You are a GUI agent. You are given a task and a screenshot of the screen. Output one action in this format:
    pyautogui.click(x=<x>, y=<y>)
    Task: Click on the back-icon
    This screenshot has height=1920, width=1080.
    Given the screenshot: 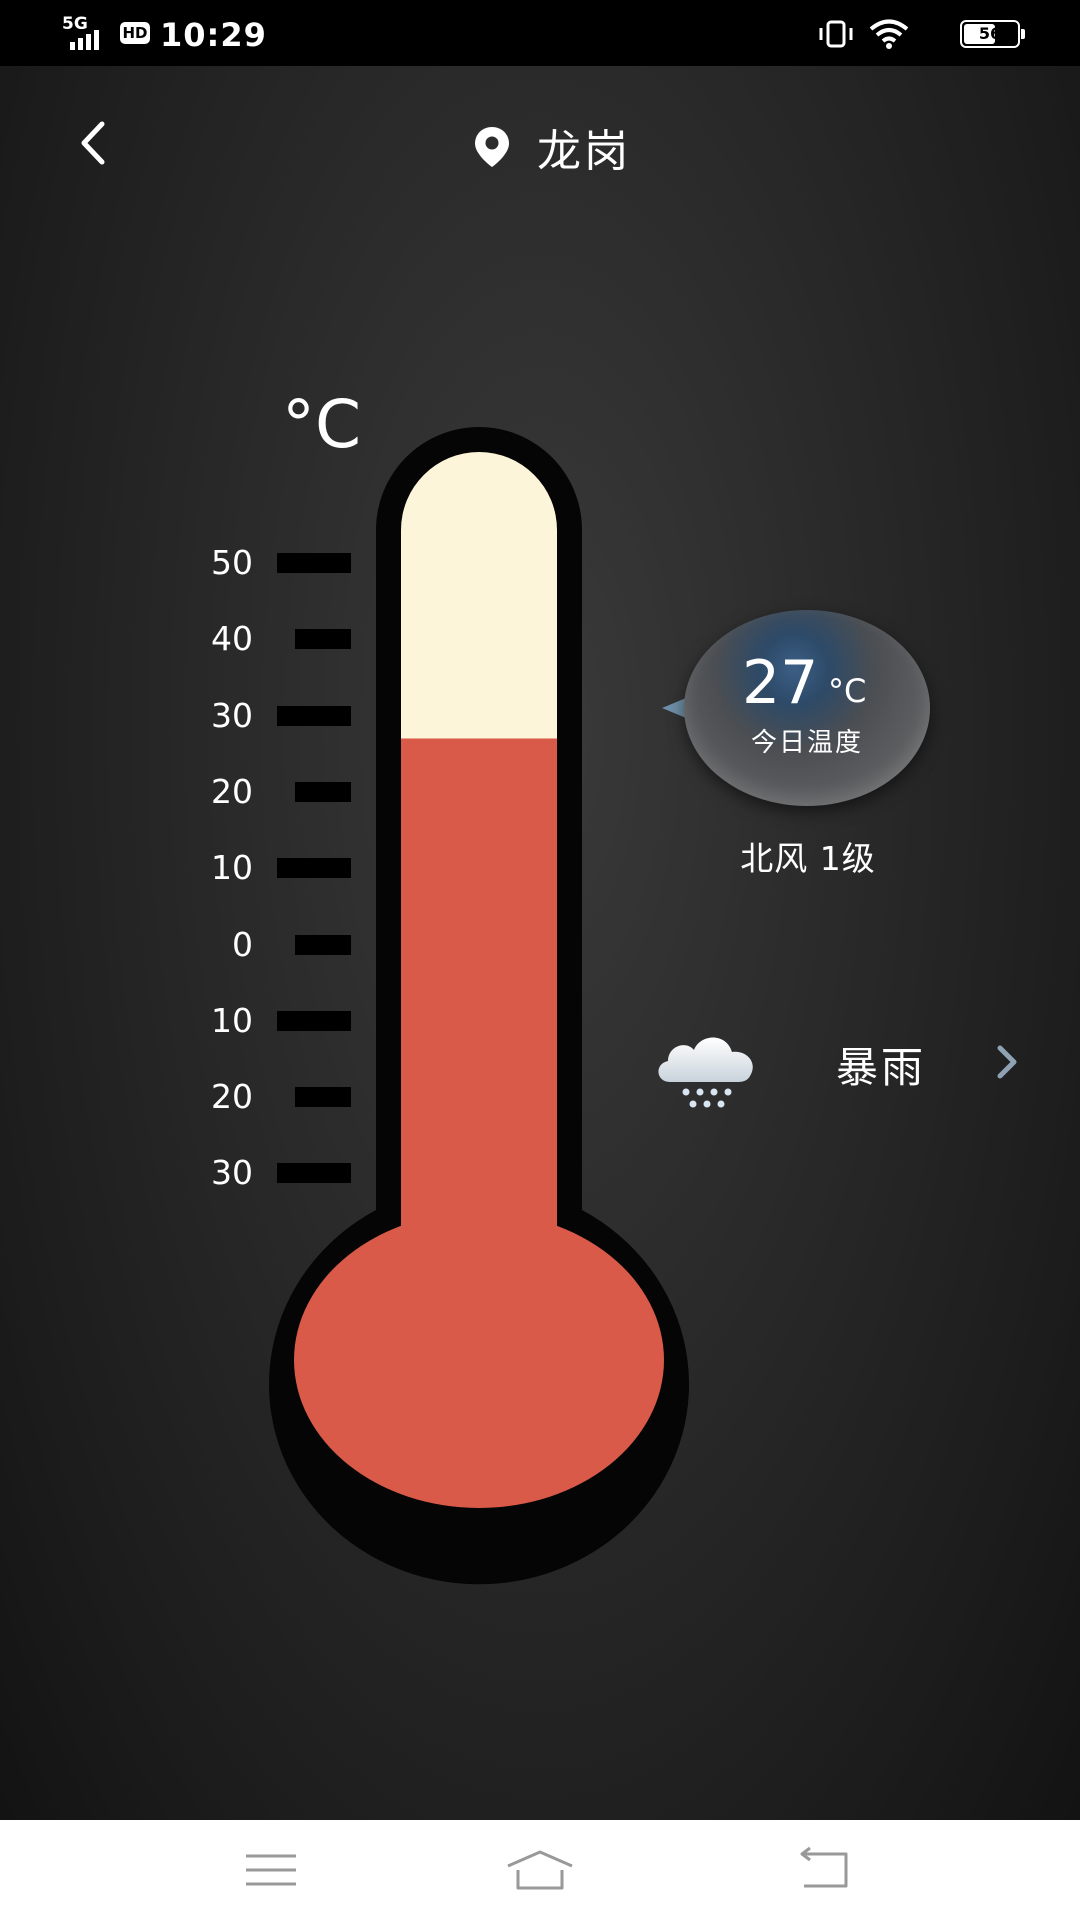 What is the action you would take?
    pyautogui.click(x=826, y=1871)
    